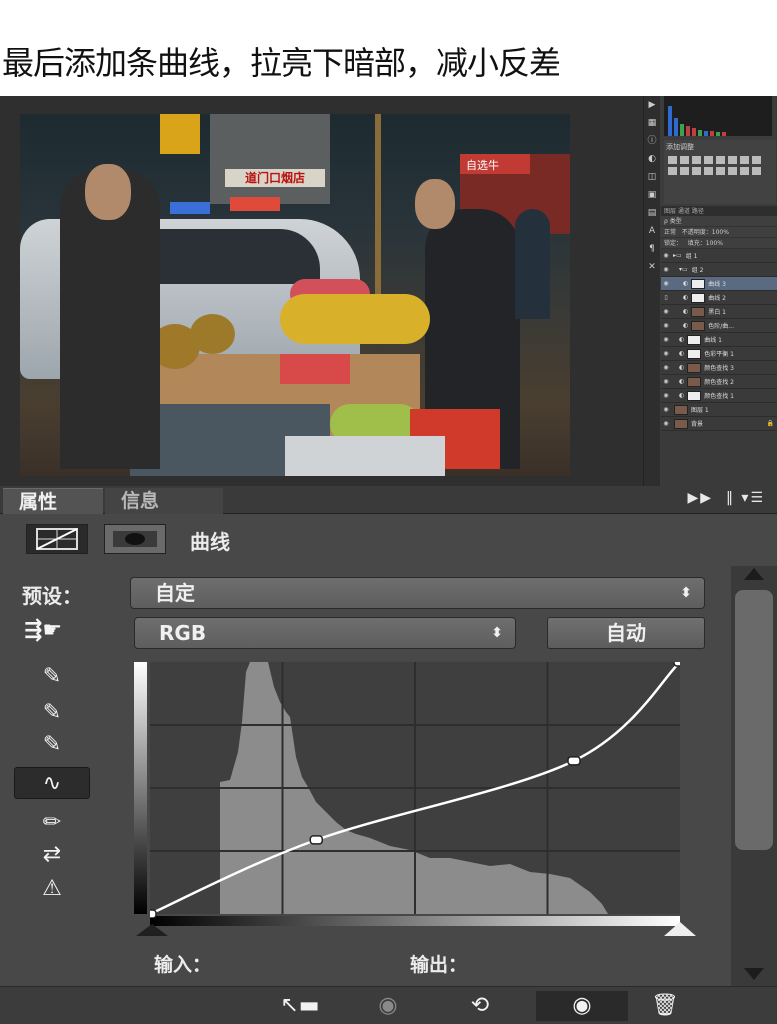  Describe the element at coordinates (52, 889) in the screenshot. I see `clipping-warning-icon: ⚠` at that location.